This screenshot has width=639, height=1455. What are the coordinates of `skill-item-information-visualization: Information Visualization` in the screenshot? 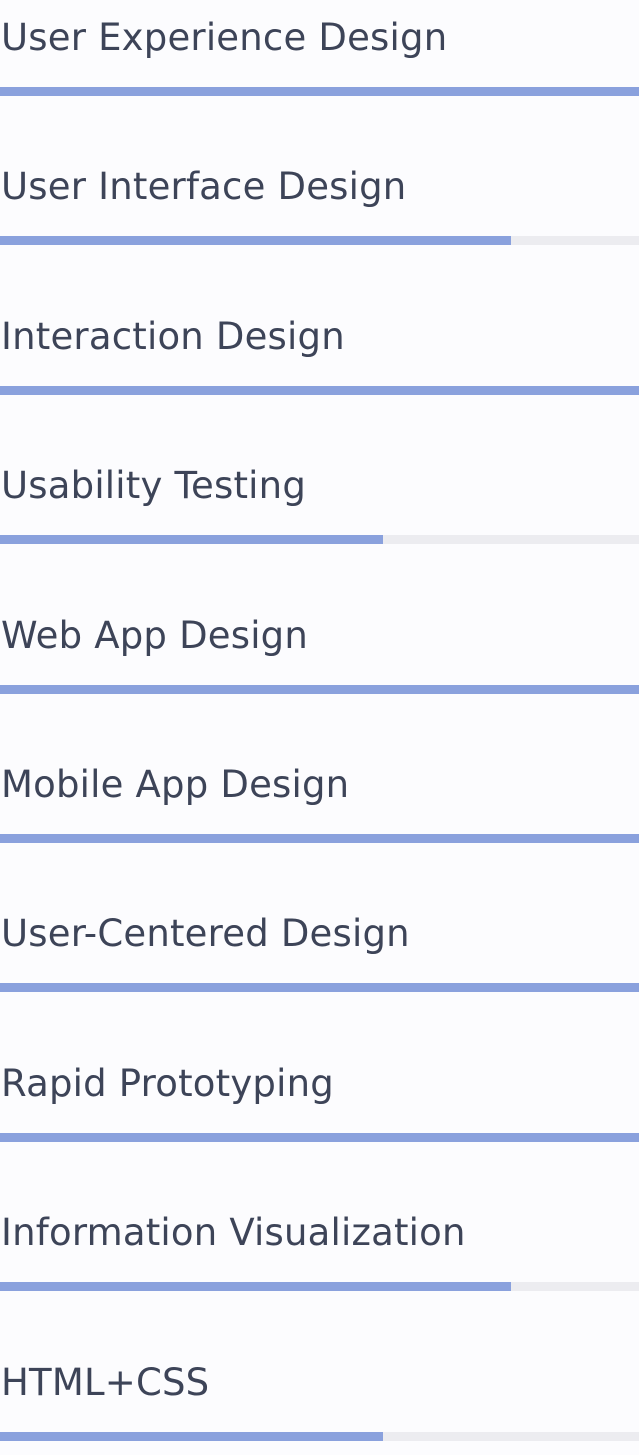 It's located at (319, 1250).